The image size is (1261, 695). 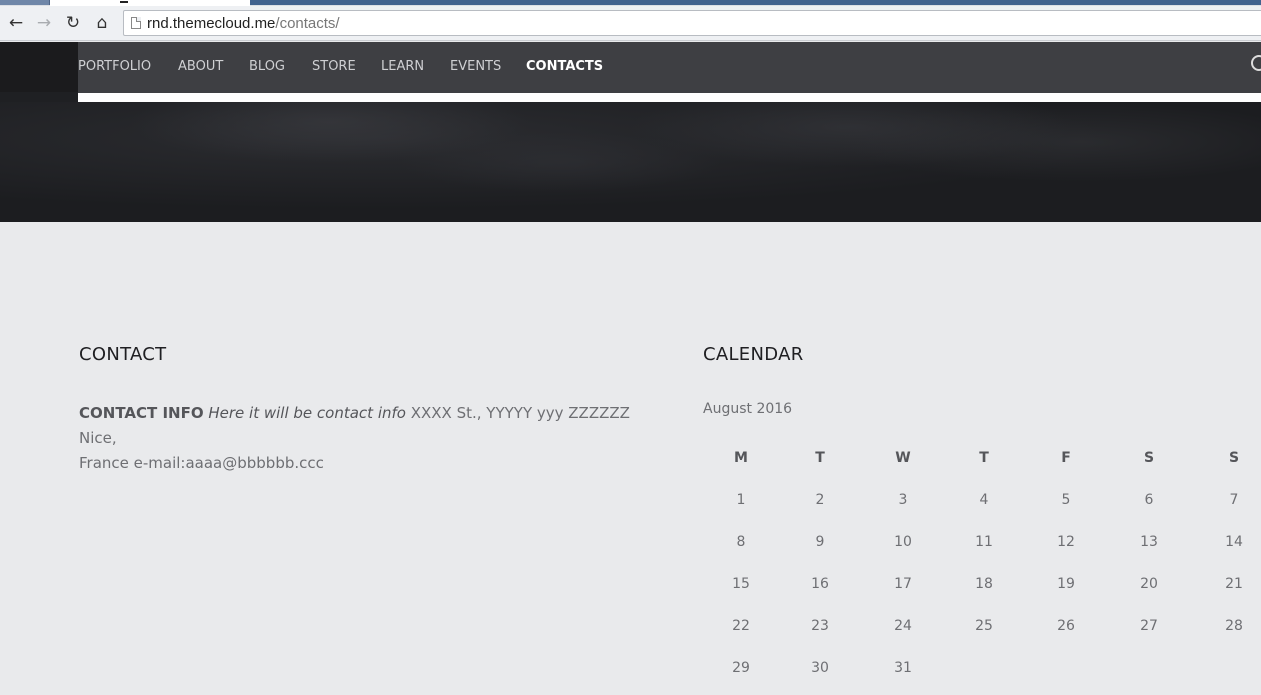 I want to click on calendar-heading: CALENDAR, so click(x=753, y=354).